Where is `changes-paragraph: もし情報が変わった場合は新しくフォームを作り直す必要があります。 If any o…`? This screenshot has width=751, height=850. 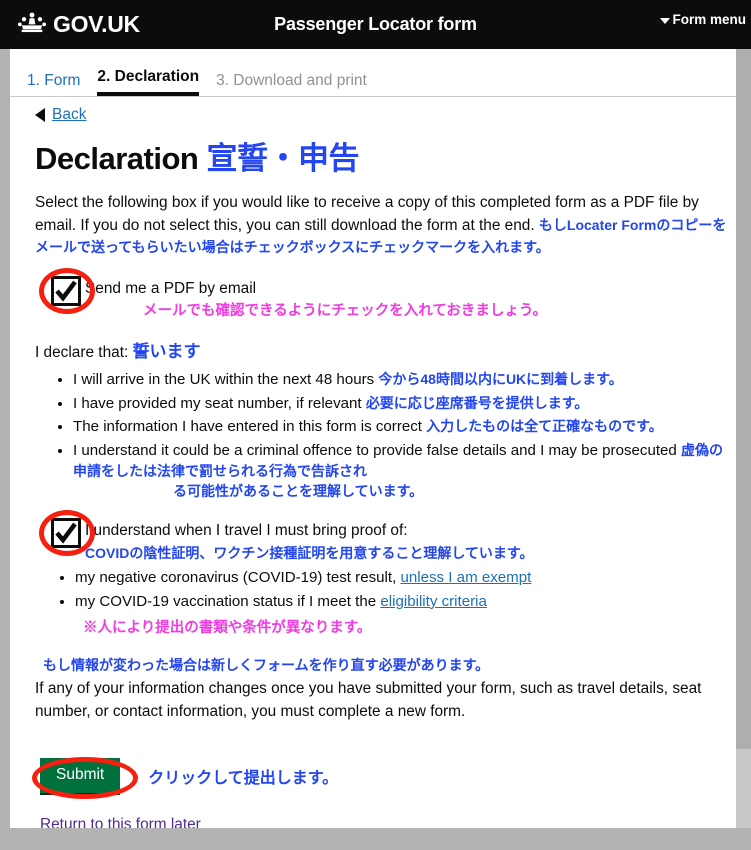 changes-paragraph: もし情報が変わった場合は新しくフォームを作り直す必要があります。 If any o… is located at coordinates (381, 689).